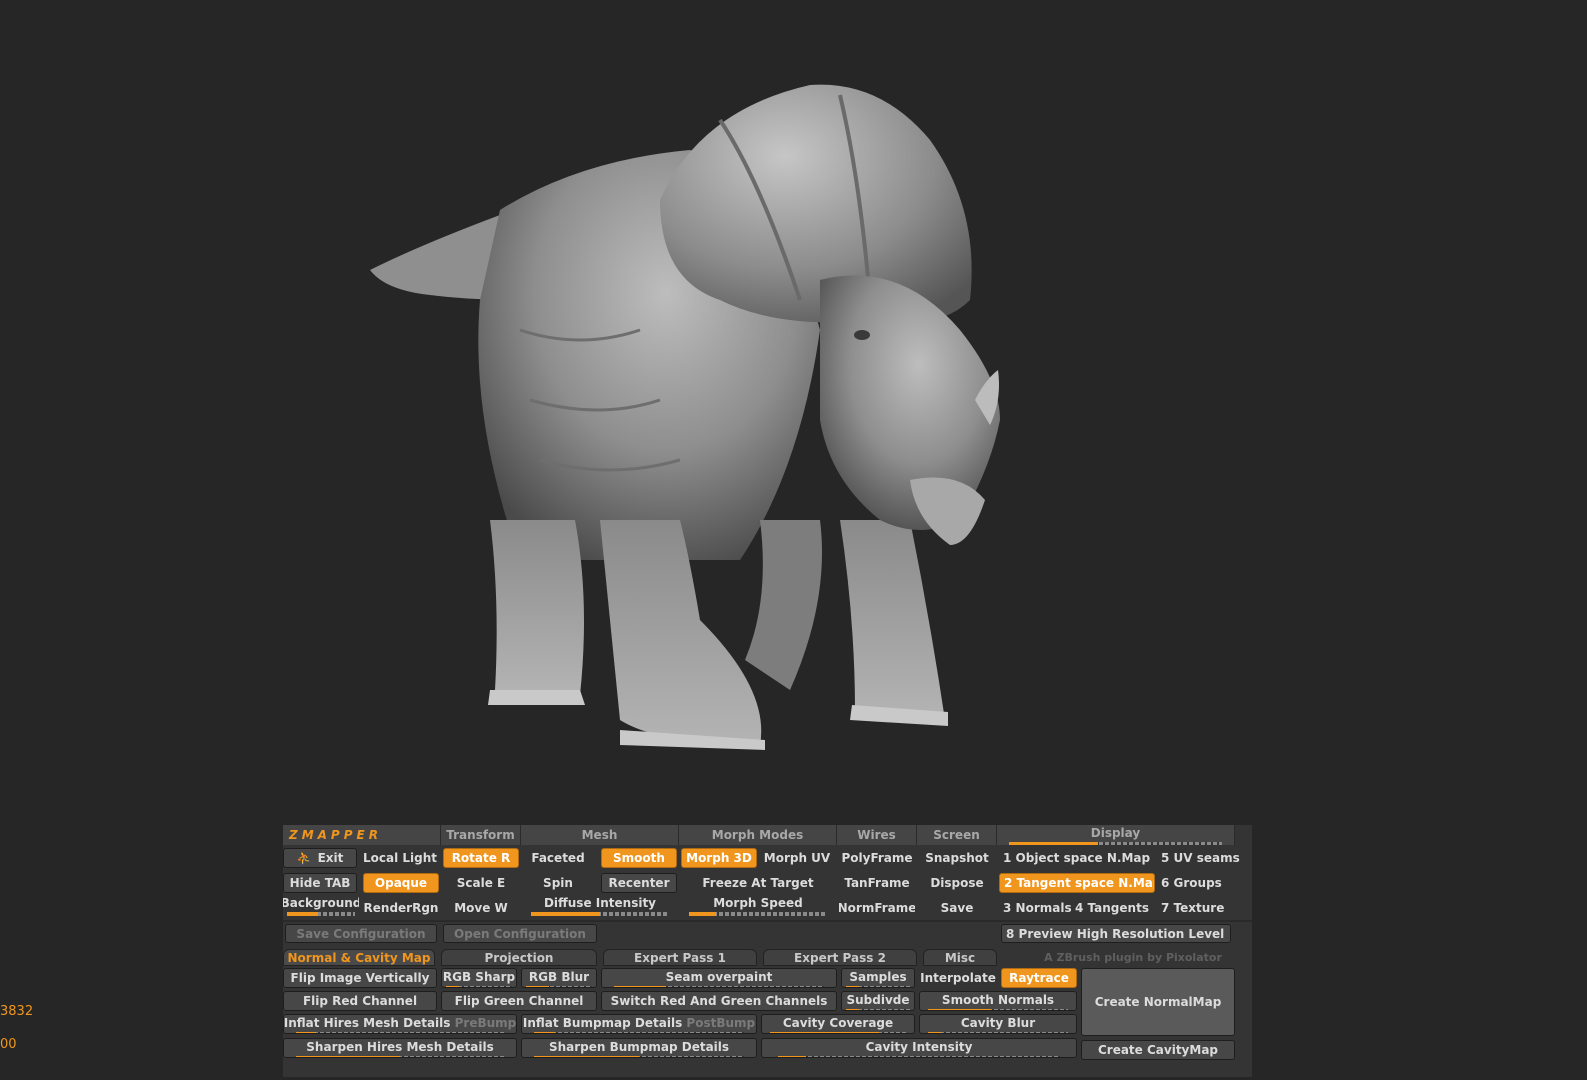 The width and height of the screenshot is (1587, 1080). Describe the element at coordinates (1037, 908) in the screenshot. I see `display-normals: 3 Normals` at that location.